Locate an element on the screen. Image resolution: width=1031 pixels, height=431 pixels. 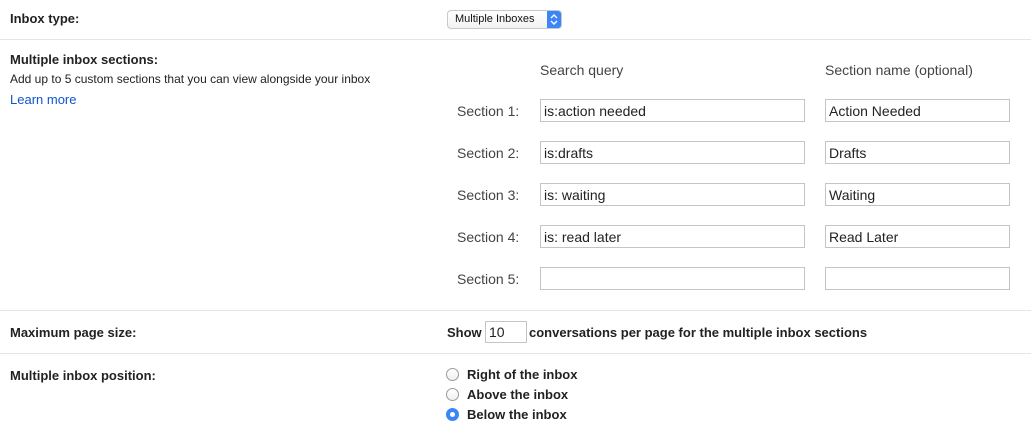
section-2-query-input is located at coordinates (672, 152).